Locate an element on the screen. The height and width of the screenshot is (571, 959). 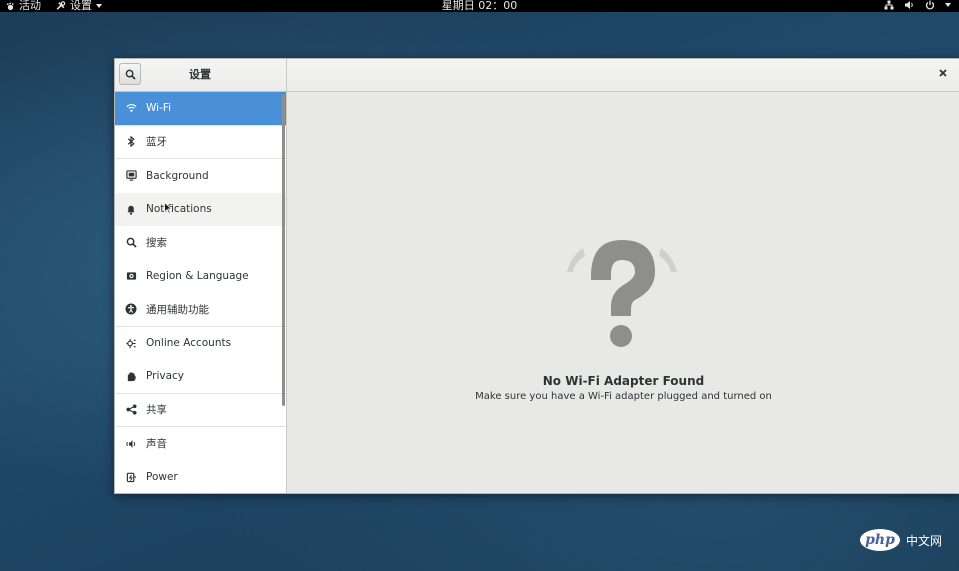
watermark-site: 中文网 is located at coordinates (924, 540).